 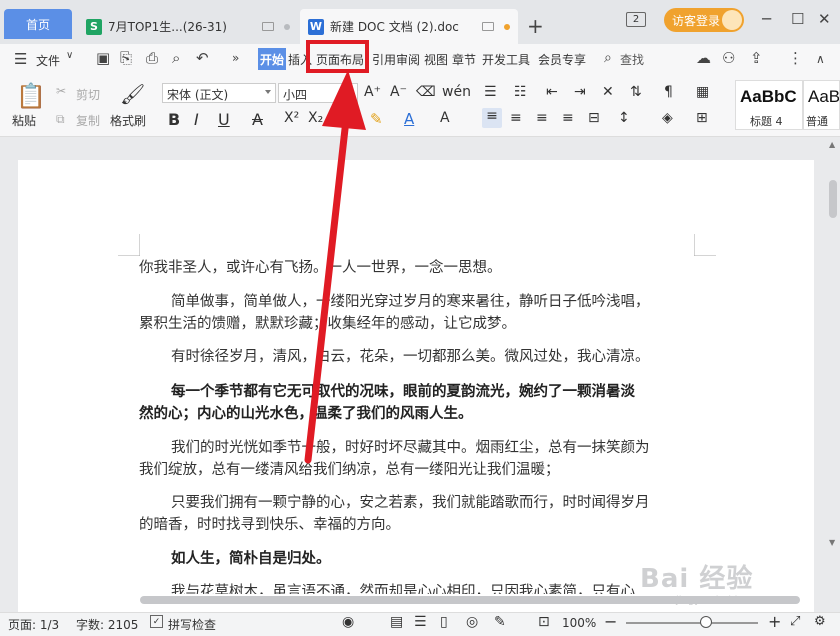 What do you see at coordinates (398, 92) in the screenshot?
I see `shrink-font-icon: A⁻` at bounding box center [398, 92].